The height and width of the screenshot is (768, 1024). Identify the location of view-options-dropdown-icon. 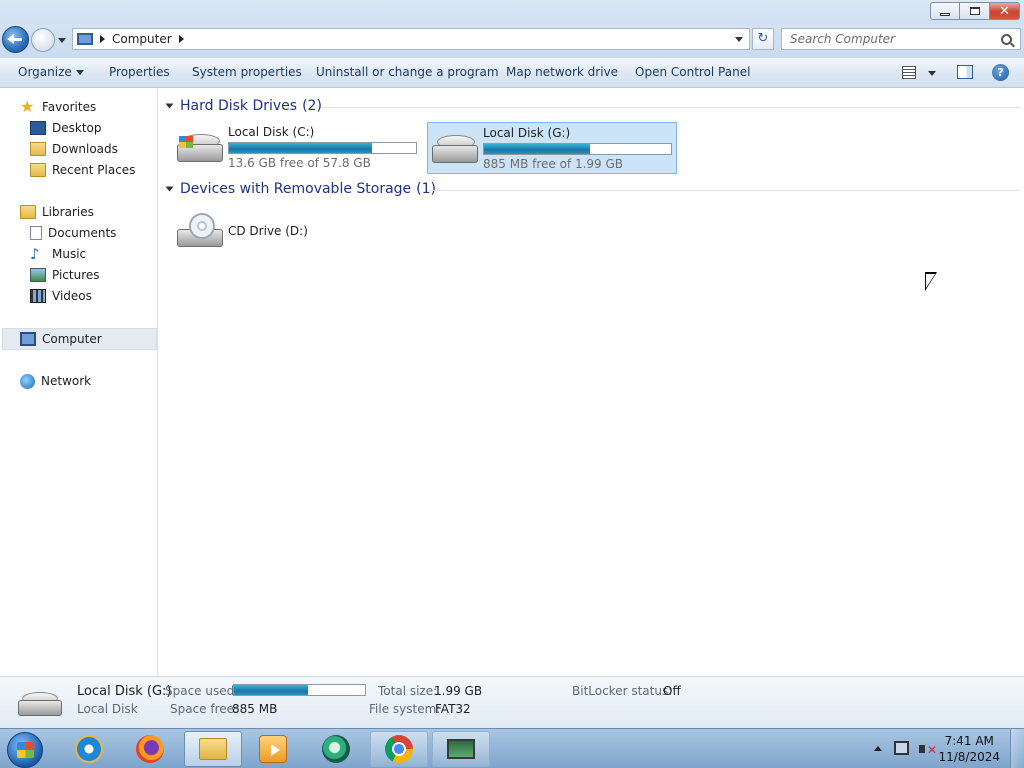
(932, 73).